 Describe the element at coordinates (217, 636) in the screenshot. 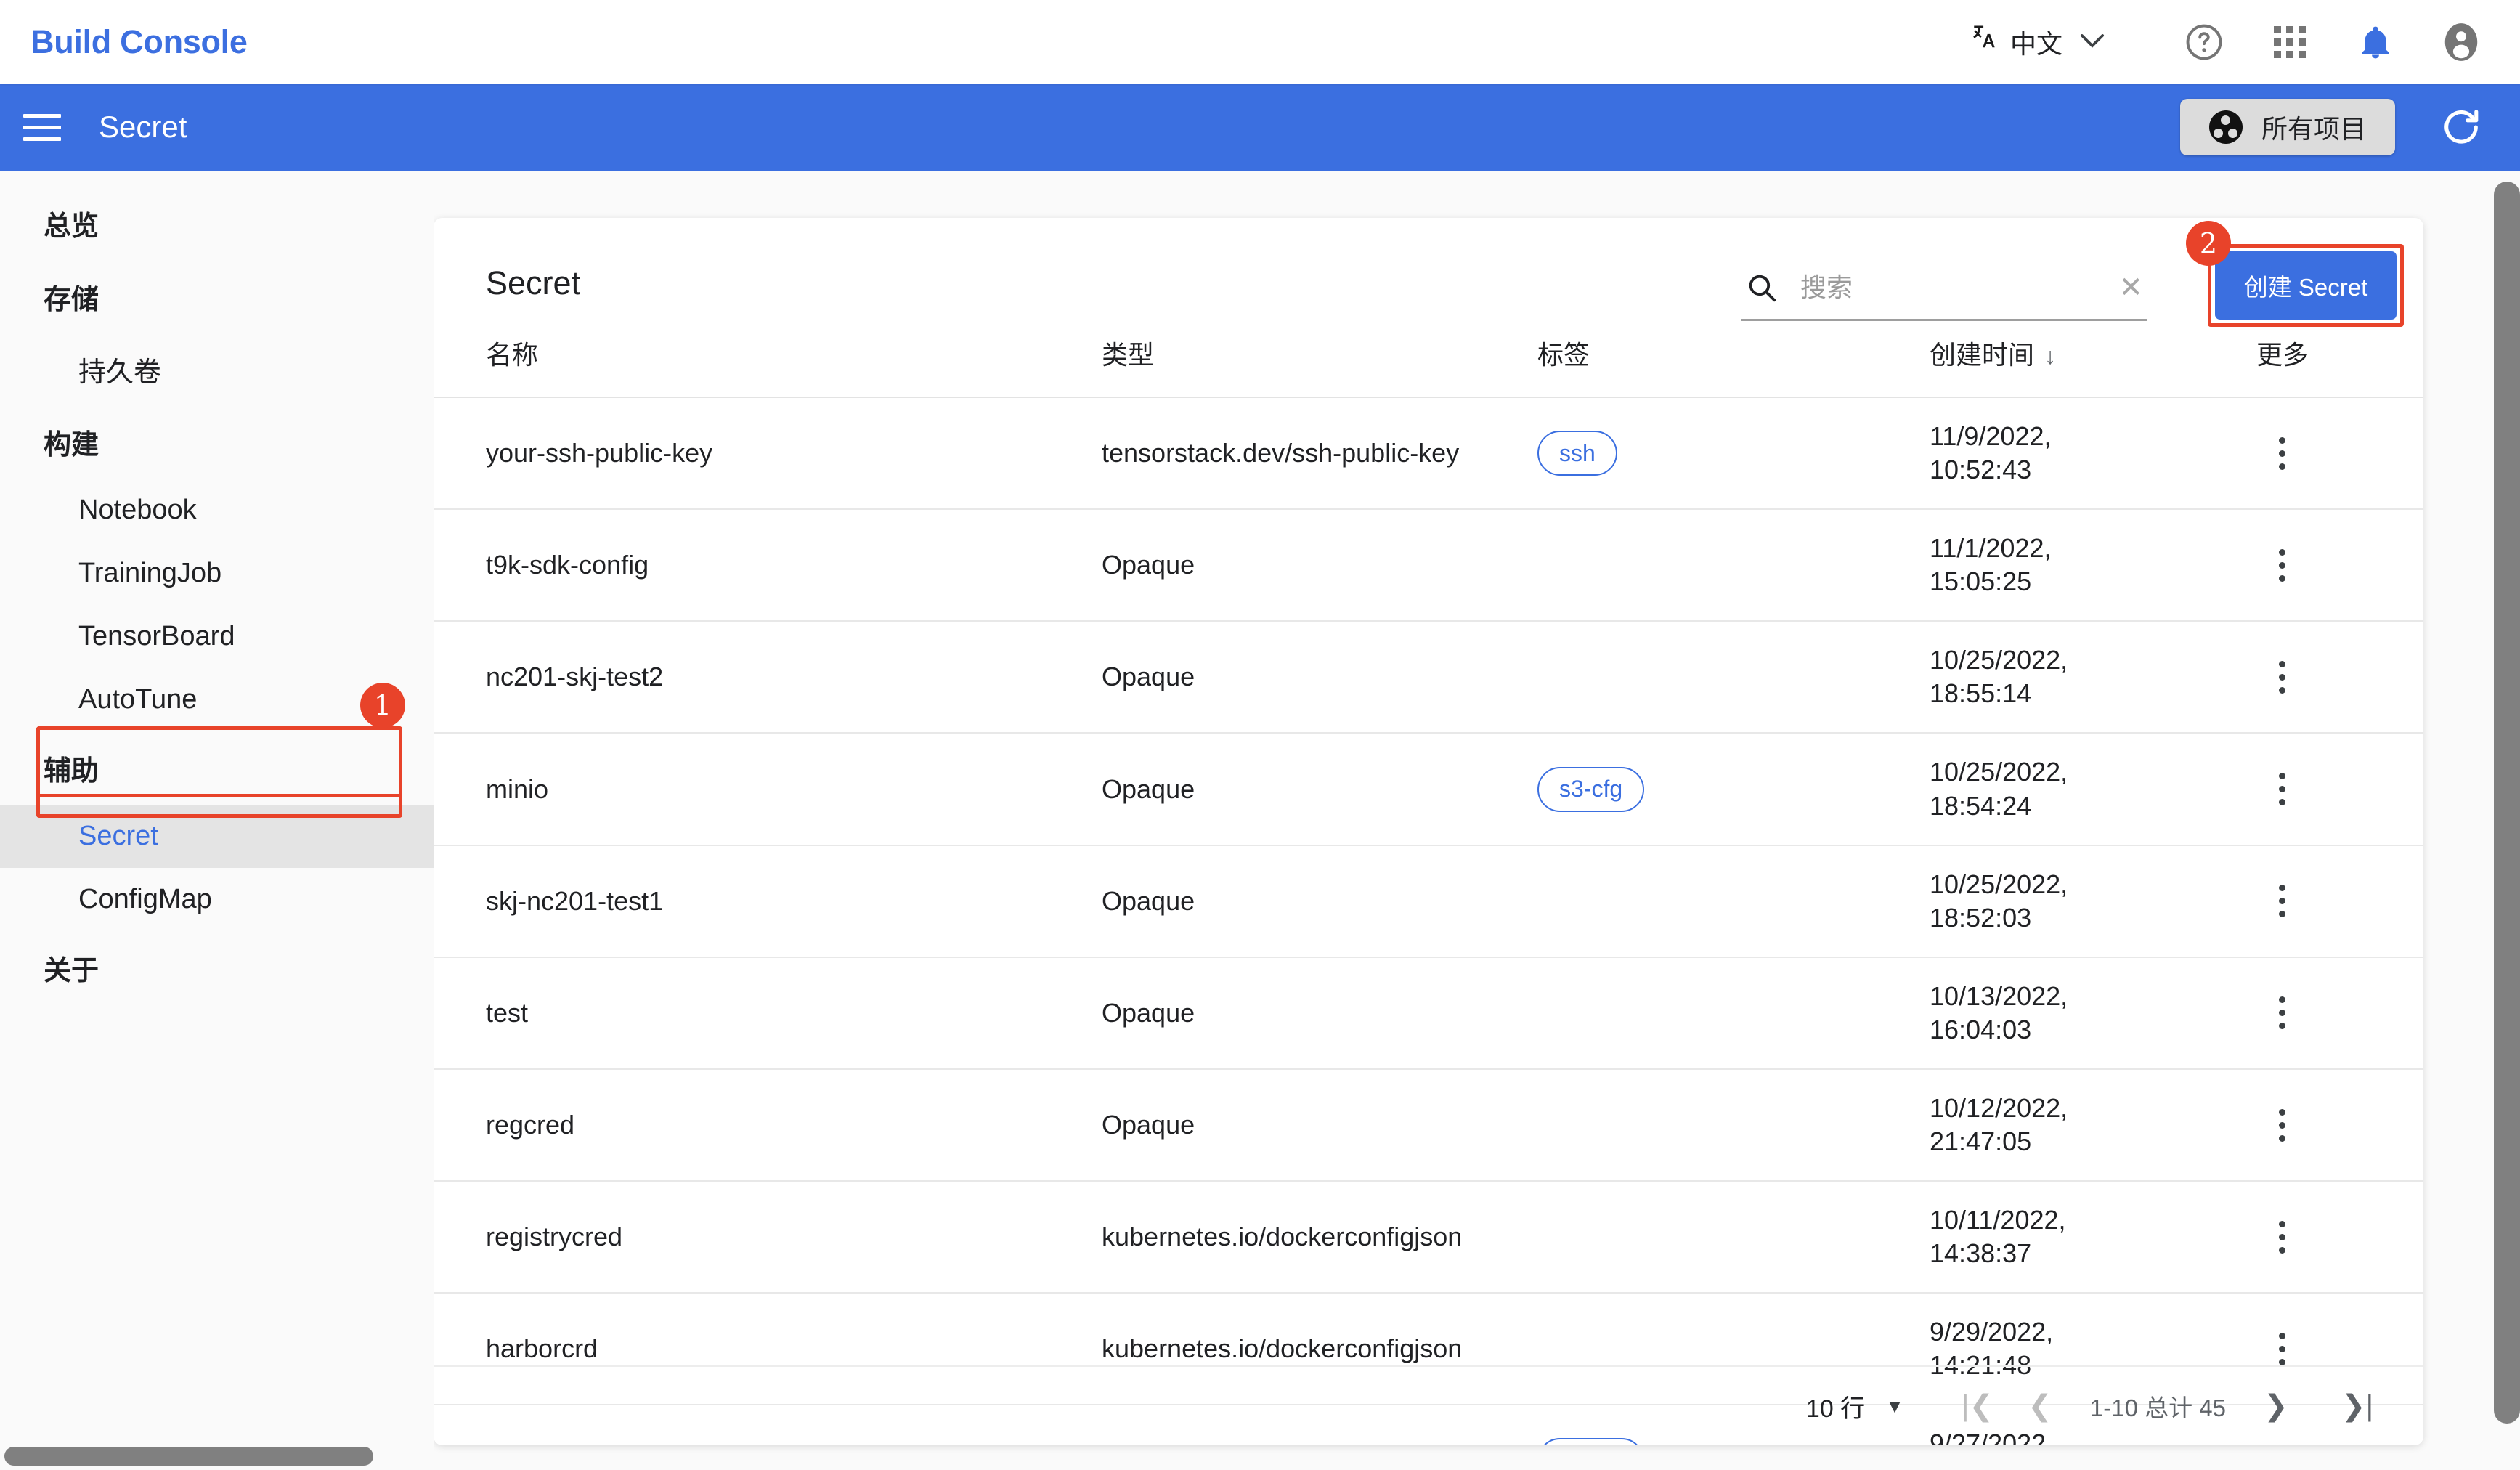

I see `sidebar-item-tensorboard: TensorBoard` at that location.